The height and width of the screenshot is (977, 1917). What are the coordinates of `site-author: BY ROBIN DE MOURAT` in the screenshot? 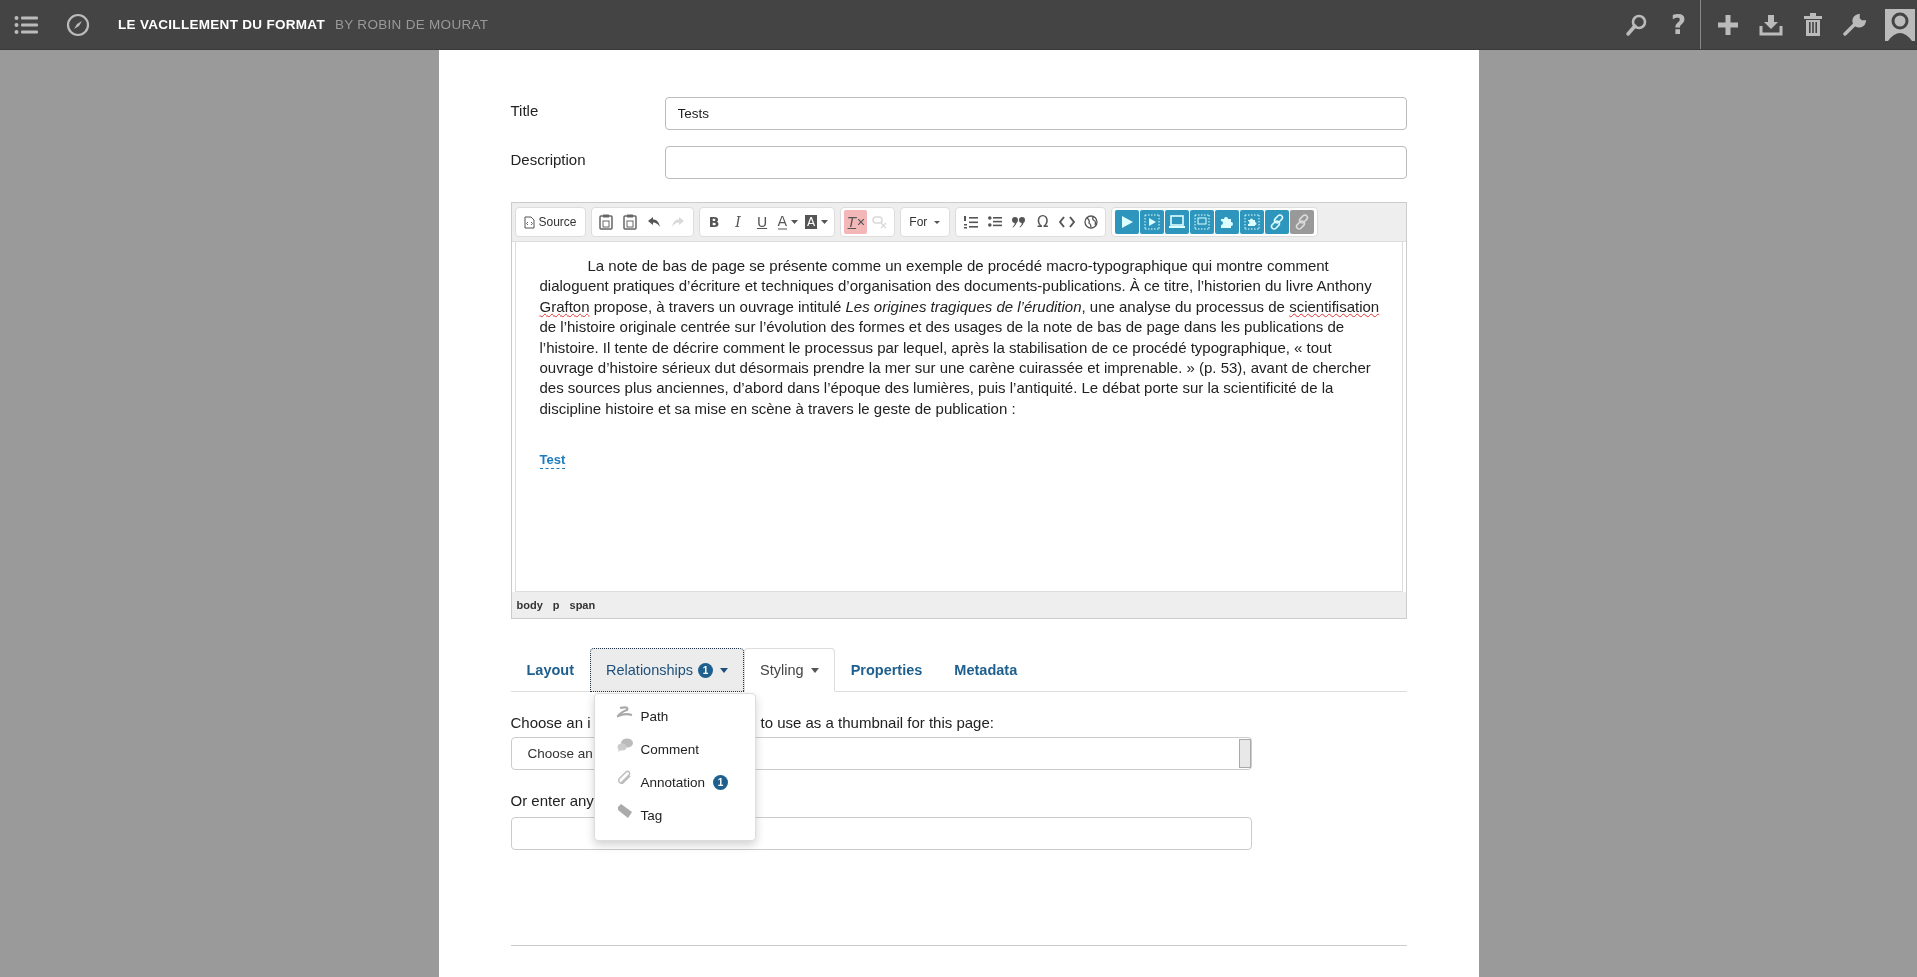 It's located at (411, 24).